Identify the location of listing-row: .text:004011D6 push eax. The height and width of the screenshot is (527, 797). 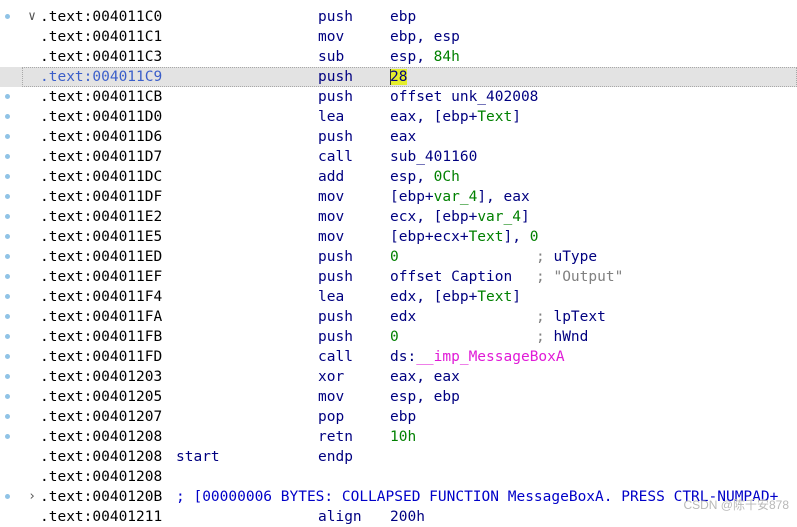
(398, 137).